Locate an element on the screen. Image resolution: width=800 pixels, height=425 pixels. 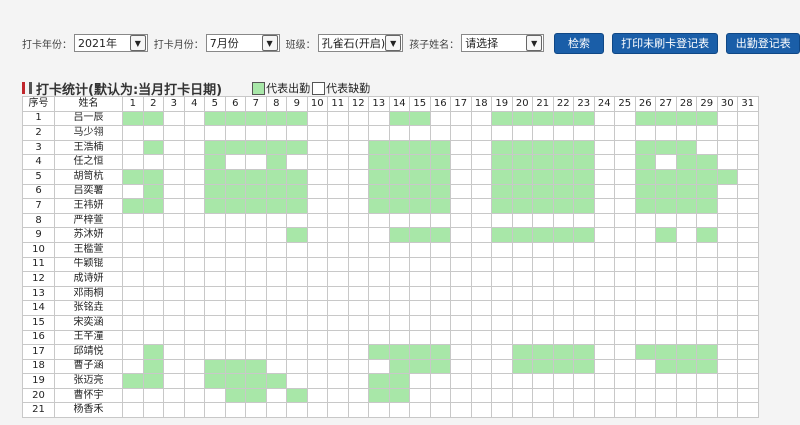
child-name: 张铭垚 is located at coordinates (88, 308).